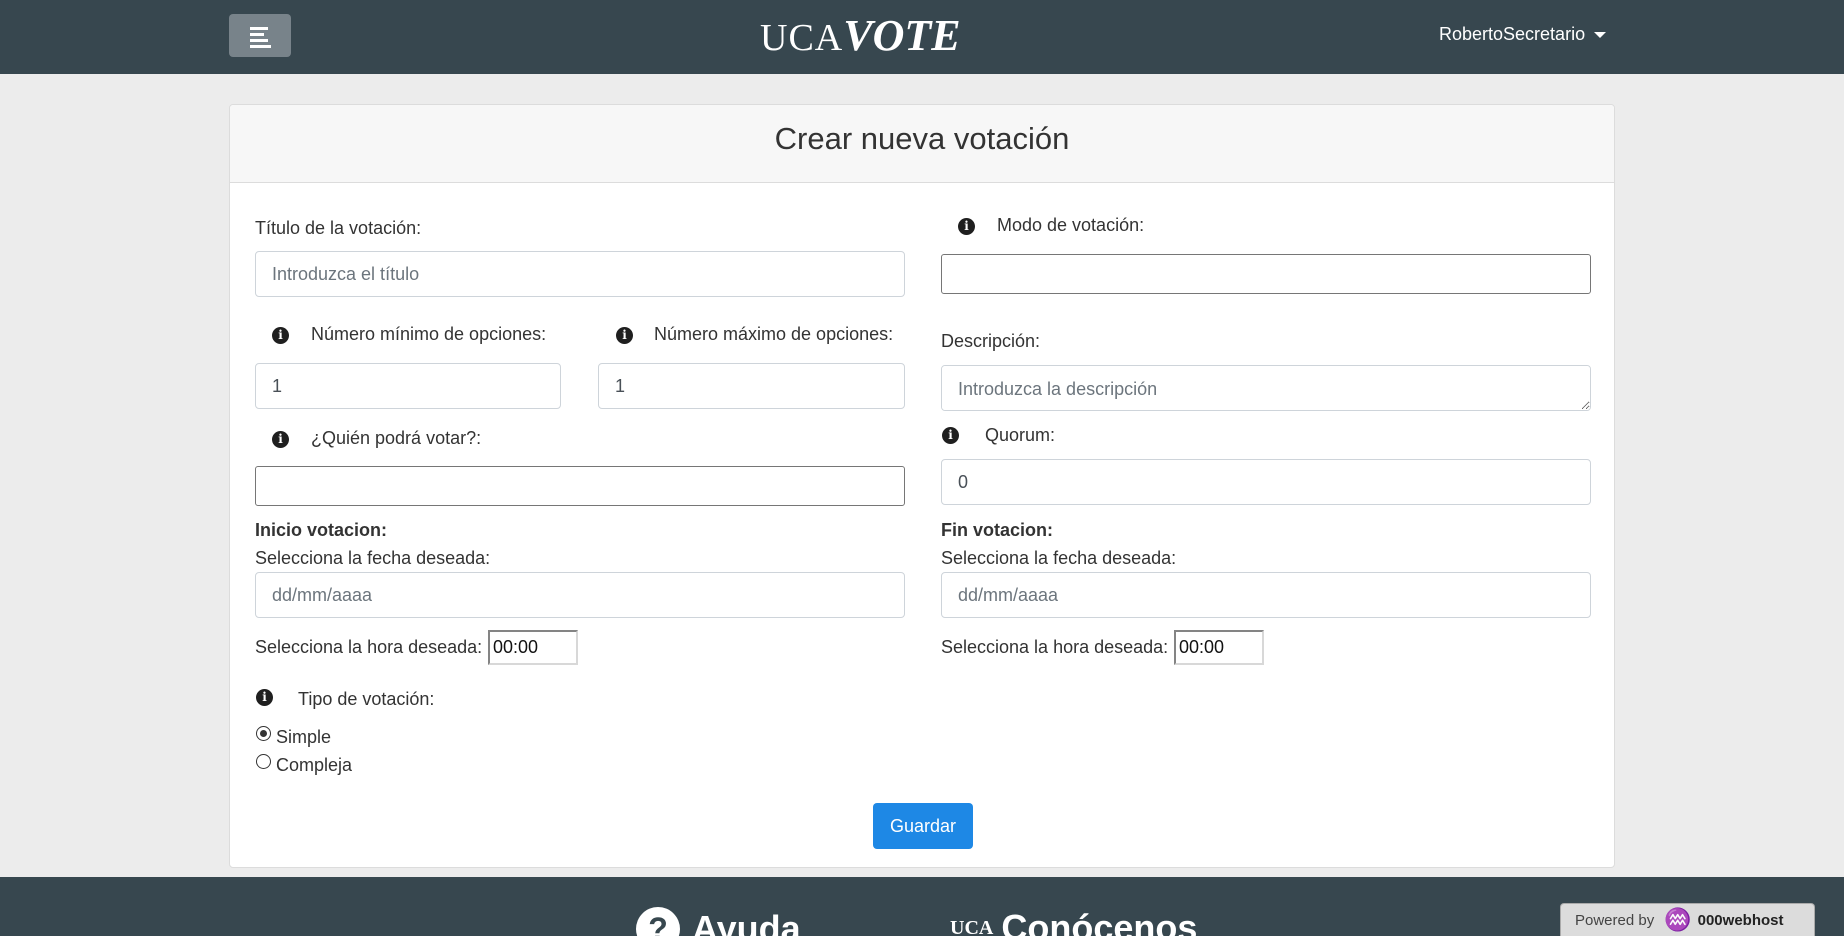  What do you see at coordinates (972, 926) in the screenshot?
I see `uca-logo-icon: UCA` at bounding box center [972, 926].